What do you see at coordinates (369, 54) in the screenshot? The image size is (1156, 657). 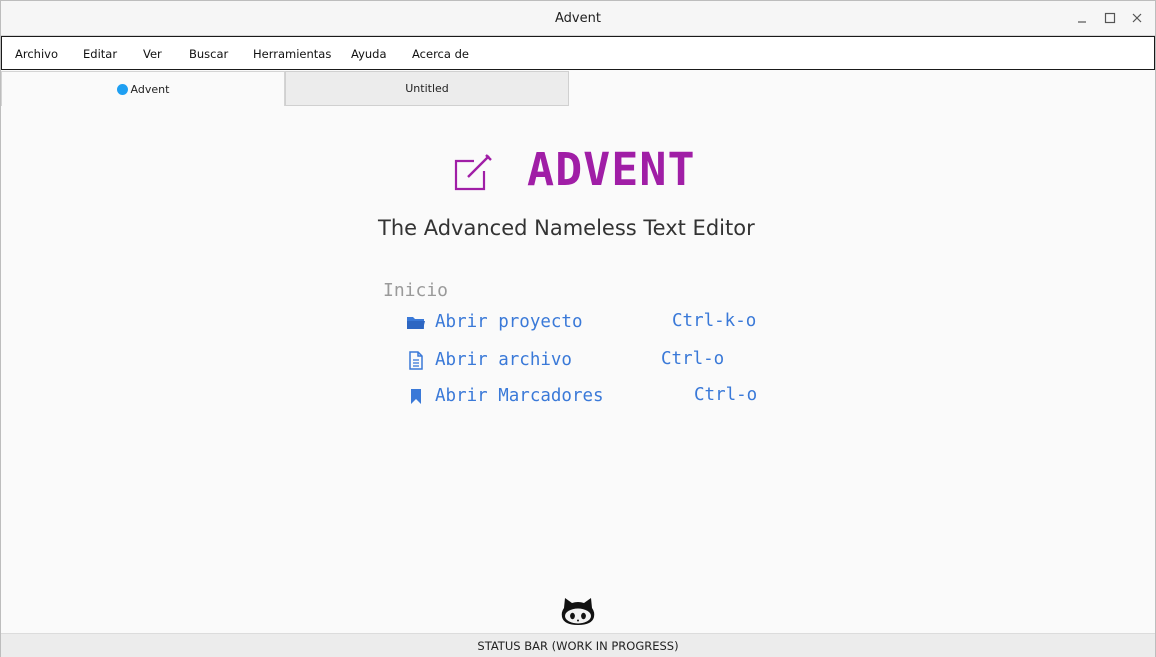 I see `menu-ayuda: Ayuda` at bounding box center [369, 54].